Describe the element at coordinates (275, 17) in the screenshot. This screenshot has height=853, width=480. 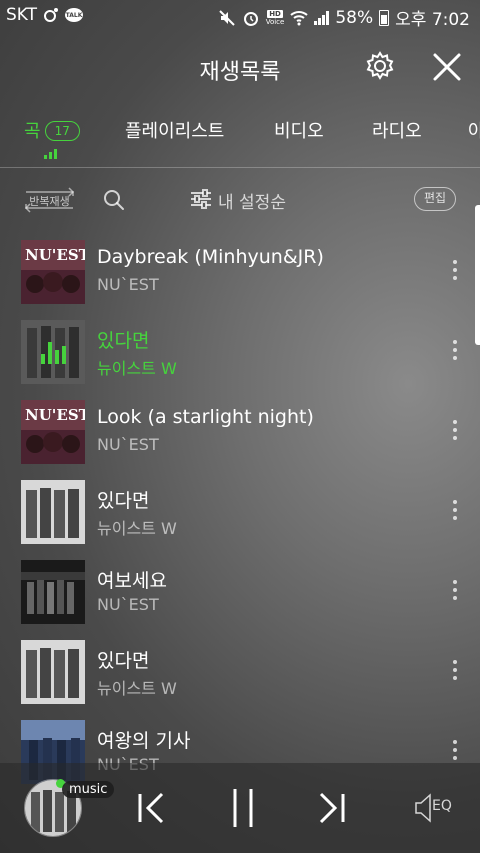
I see `hd-voice-icon: HD Voice` at that location.